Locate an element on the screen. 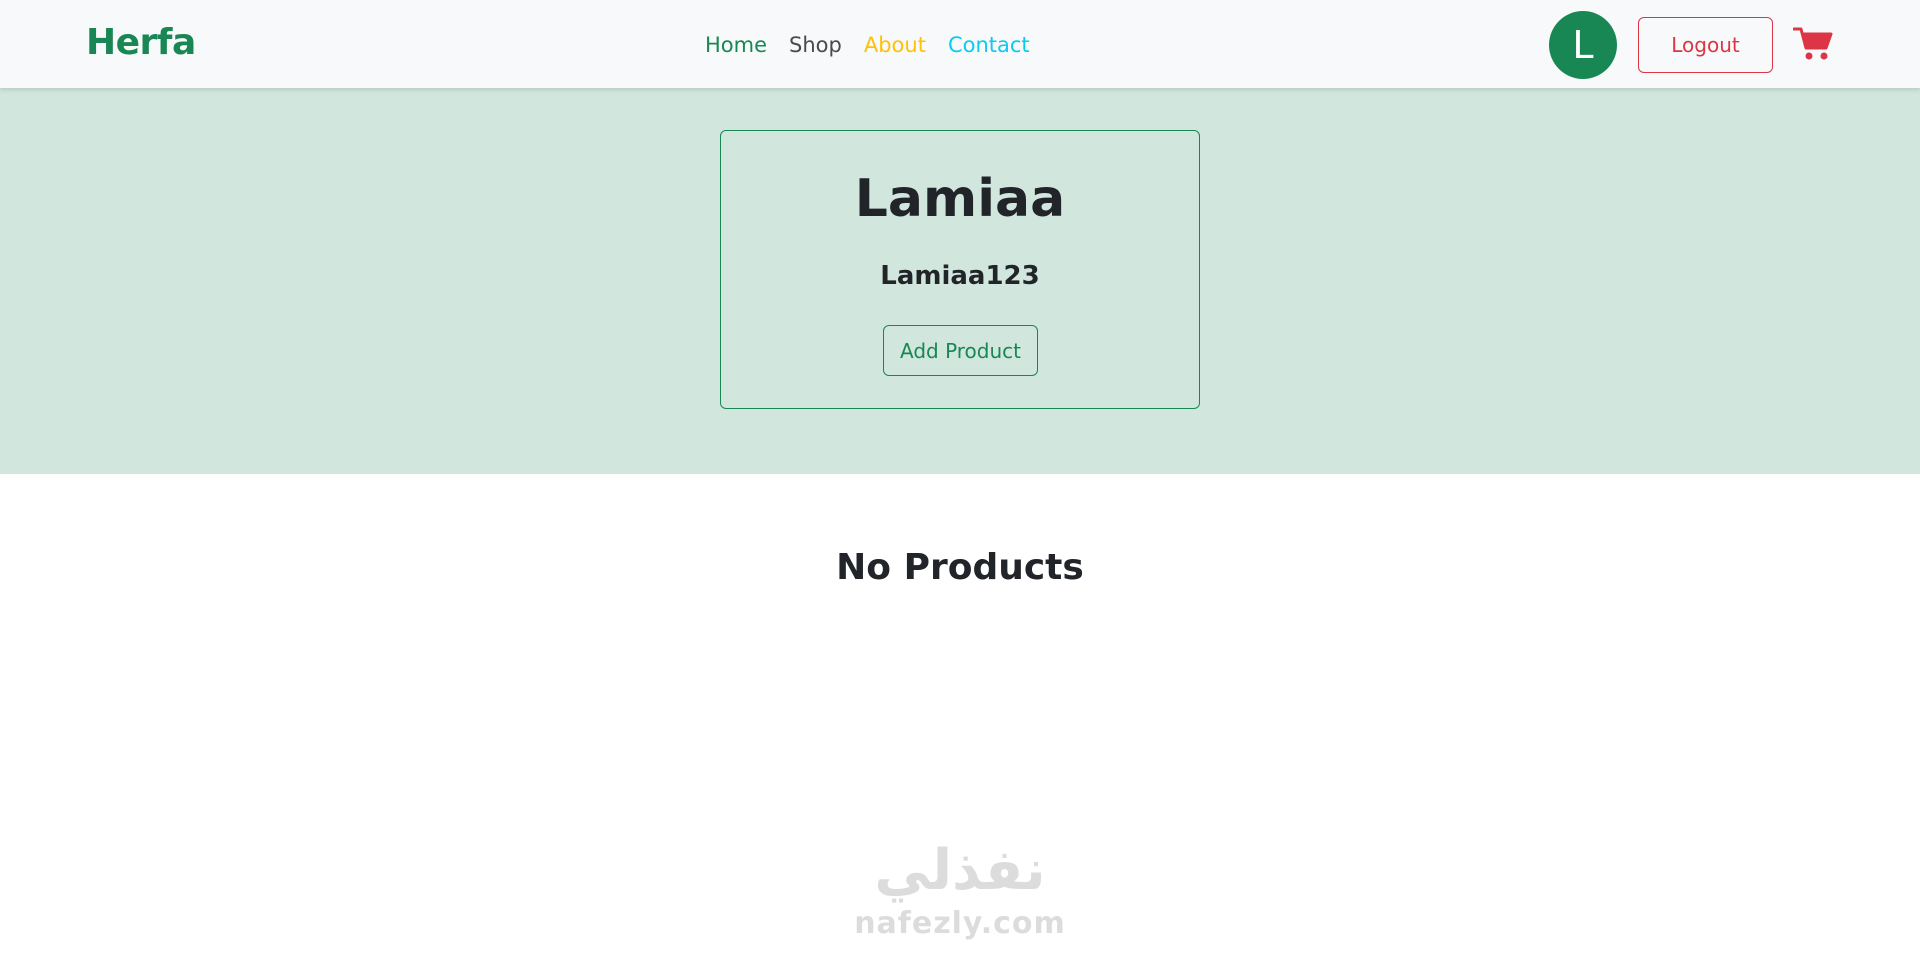  profile-username: Lamiaa123 is located at coordinates (960, 276).